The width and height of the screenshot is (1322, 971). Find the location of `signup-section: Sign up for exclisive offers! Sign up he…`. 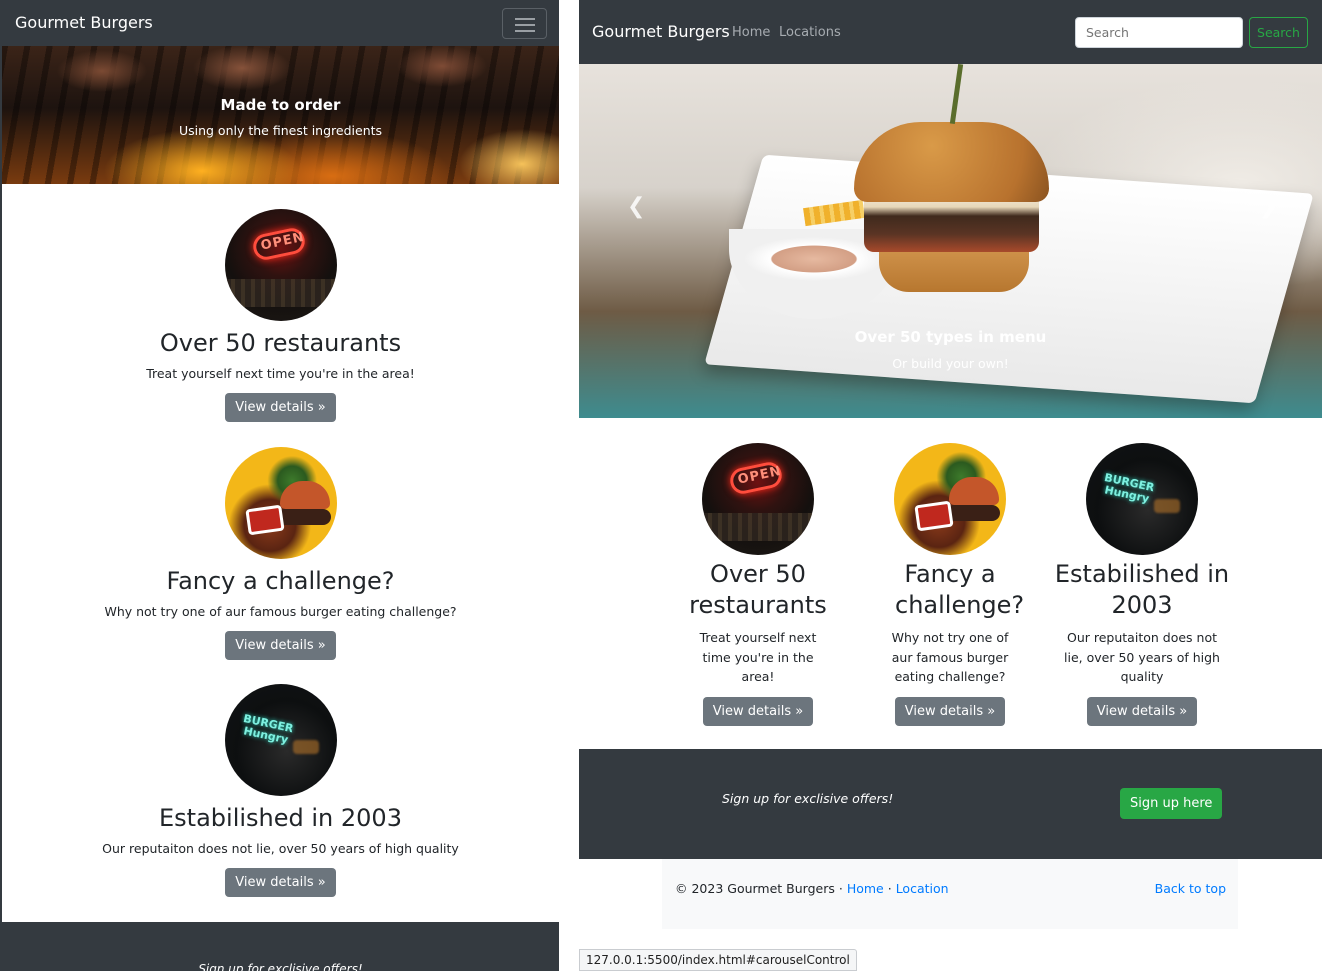

signup-section: Sign up for exclisive offers! Sign up he… is located at coordinates (950, 804).